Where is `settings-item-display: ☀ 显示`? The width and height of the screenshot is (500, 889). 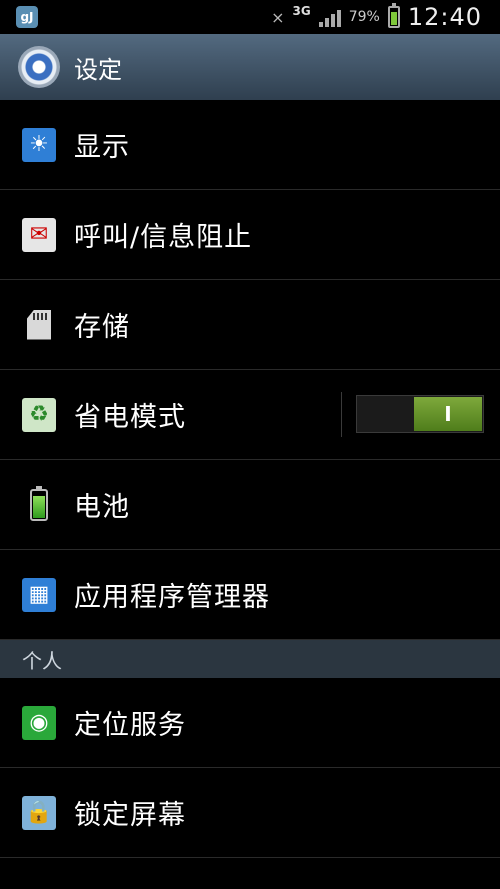
settings-item-display: ☀ 显示 is located at coordinates (250, 145).